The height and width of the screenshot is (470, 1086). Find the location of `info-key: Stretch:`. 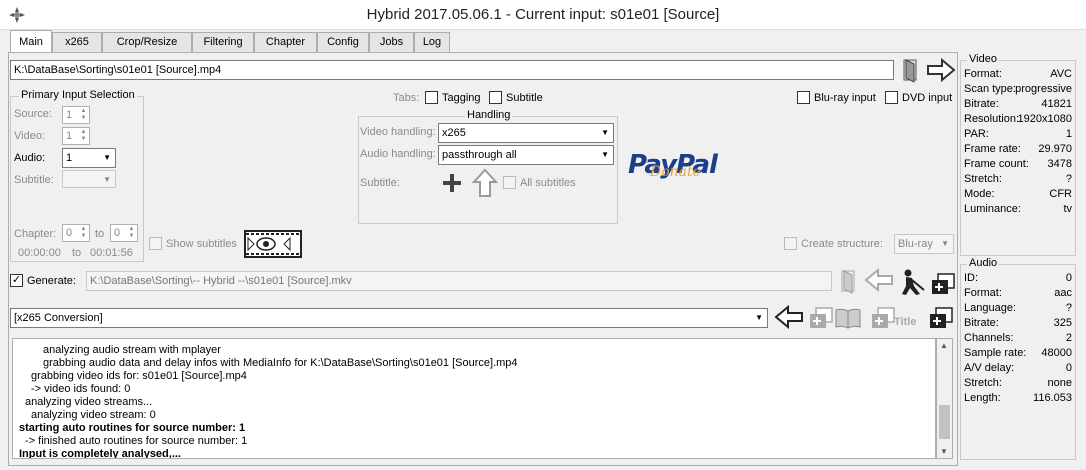

info-key: Stretch: is located at coordinates (983, 179).